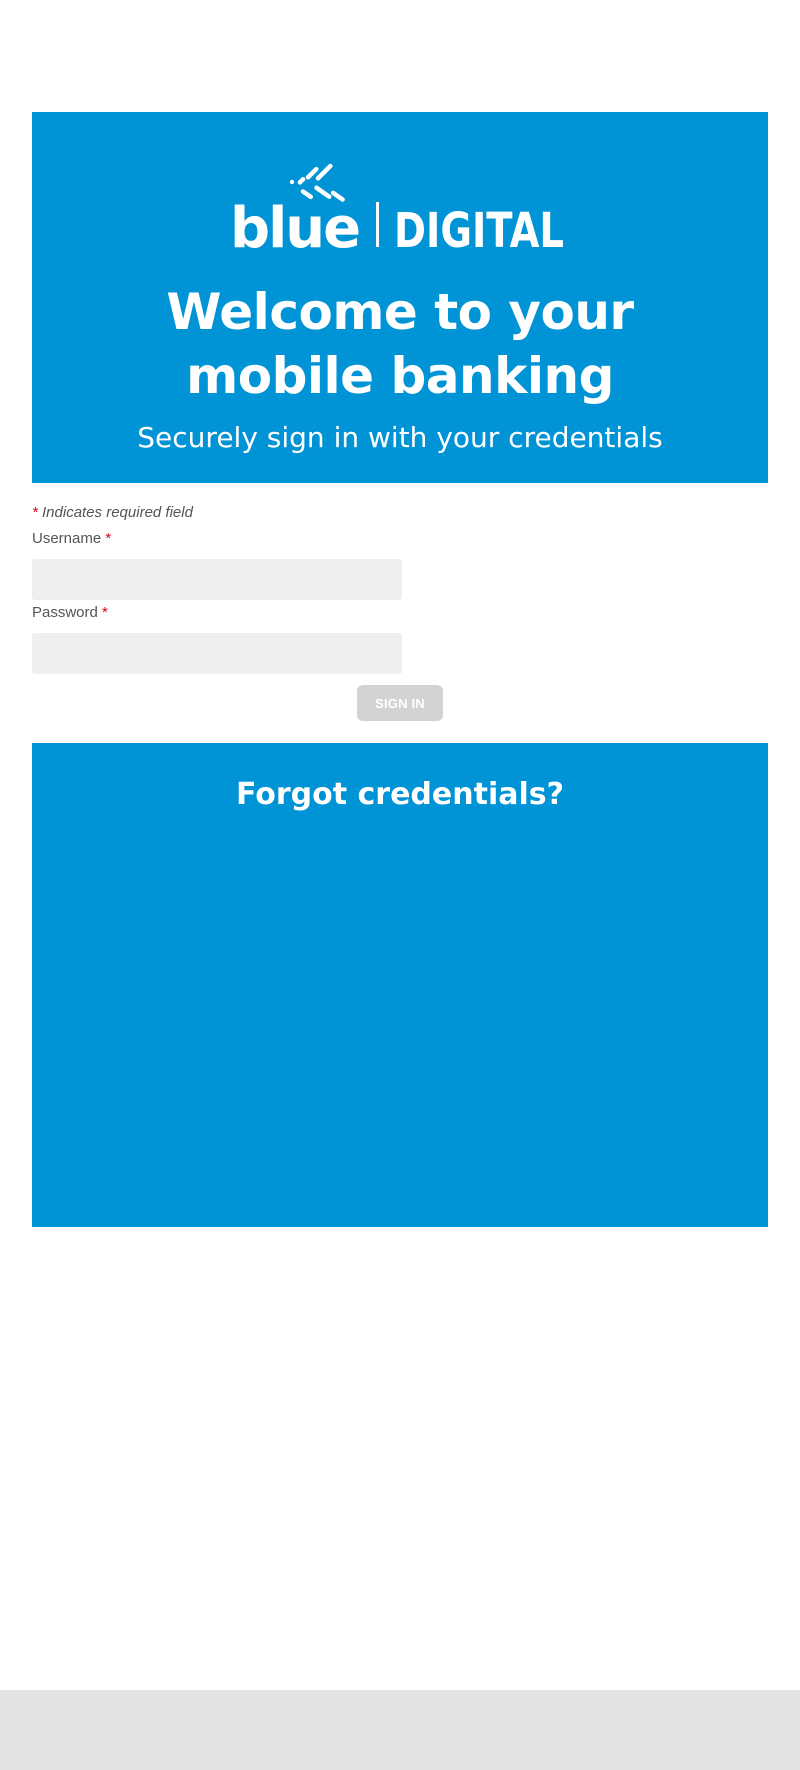 Image resolution: width=800 pixels, height=1770 pixels. I want to click on password-label-text: Password, so click(65, 612).